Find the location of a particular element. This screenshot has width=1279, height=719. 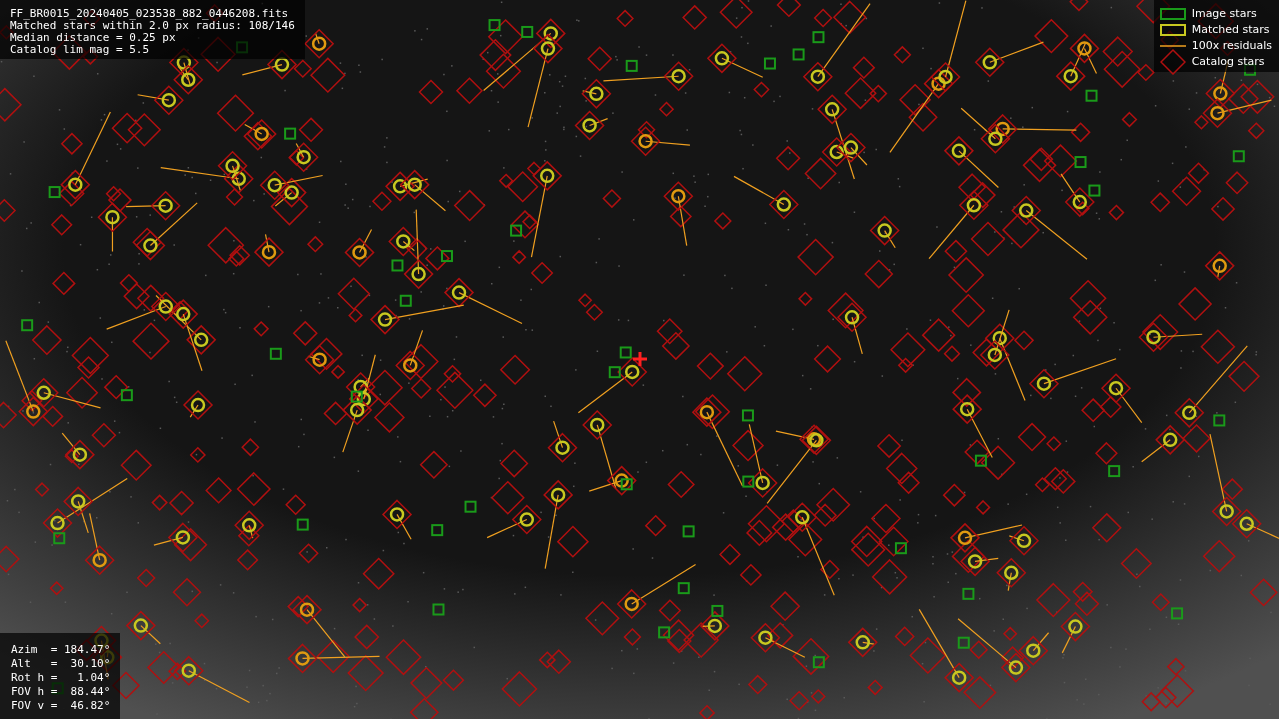

legend-label: Image stars is located at coordinates (1224, 13).